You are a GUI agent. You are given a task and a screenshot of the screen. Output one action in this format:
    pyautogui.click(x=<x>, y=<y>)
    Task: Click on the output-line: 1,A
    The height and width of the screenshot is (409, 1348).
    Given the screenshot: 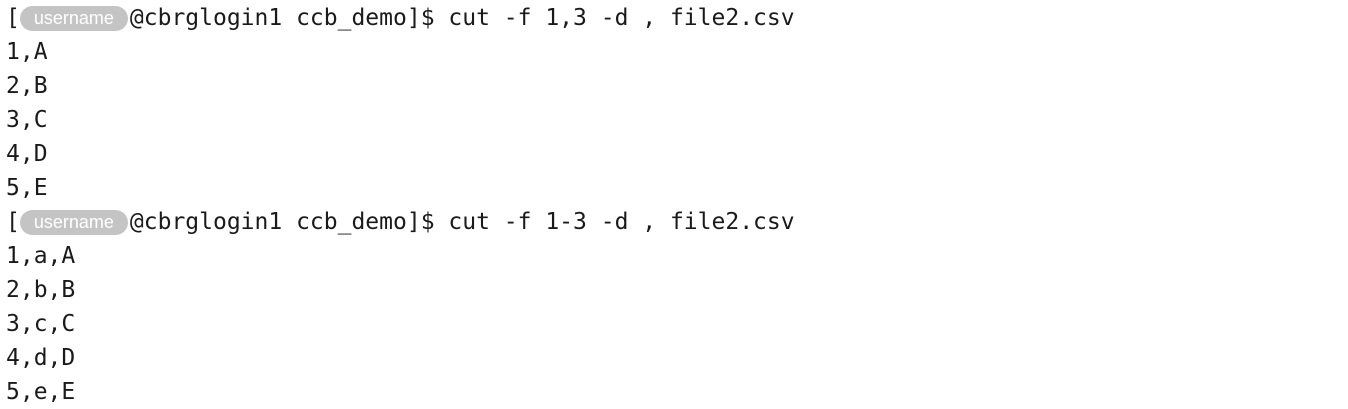 What is the action you would take?
    pyautogui.click(x=27, y=52)
    